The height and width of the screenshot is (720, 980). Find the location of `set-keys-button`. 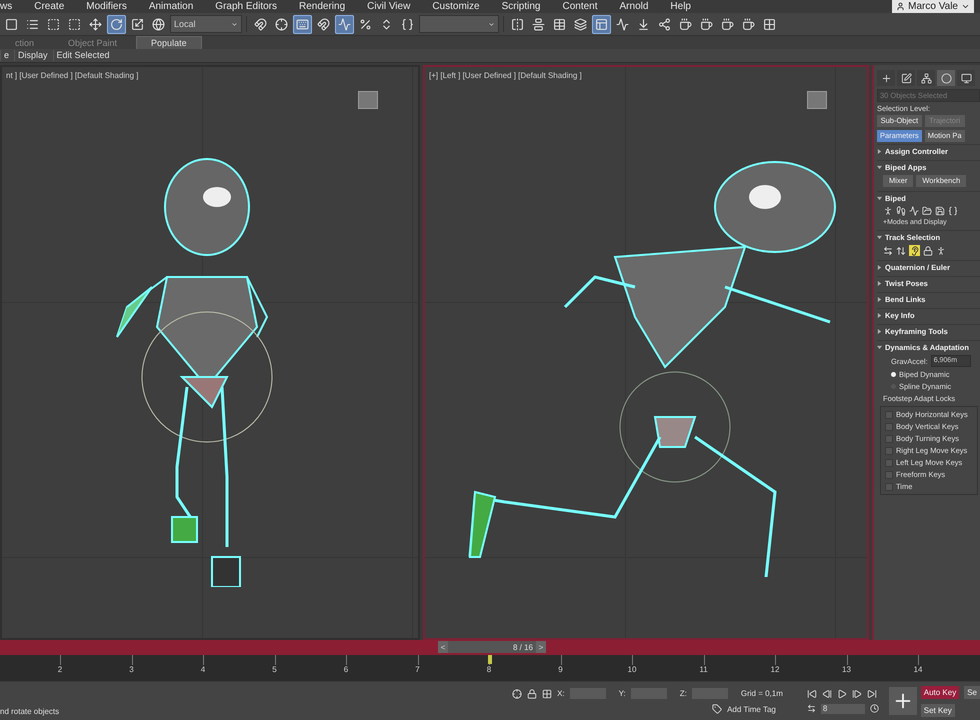

set-keys-button is located at coordinates (902, 701).